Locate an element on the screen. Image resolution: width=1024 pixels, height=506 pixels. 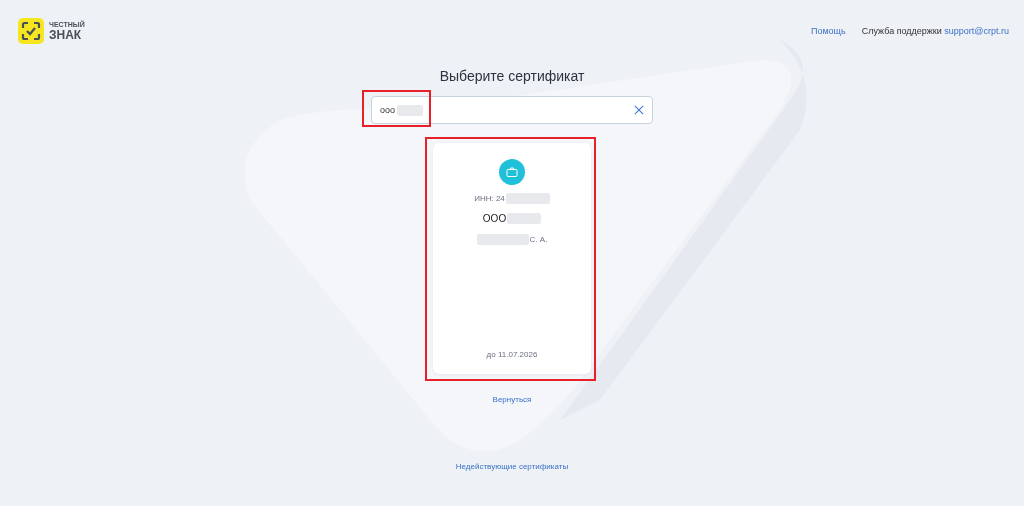
certificate-card: ИНН: 24 ООО С. А. до 11.07.2026 is located at coordinates (512, 258).